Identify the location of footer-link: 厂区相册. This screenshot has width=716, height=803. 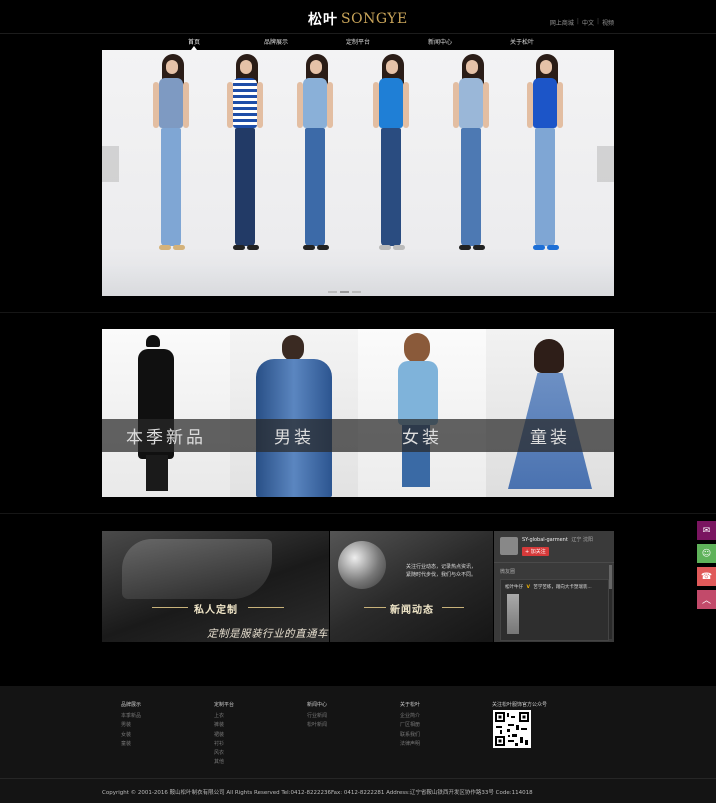
(410, 725).